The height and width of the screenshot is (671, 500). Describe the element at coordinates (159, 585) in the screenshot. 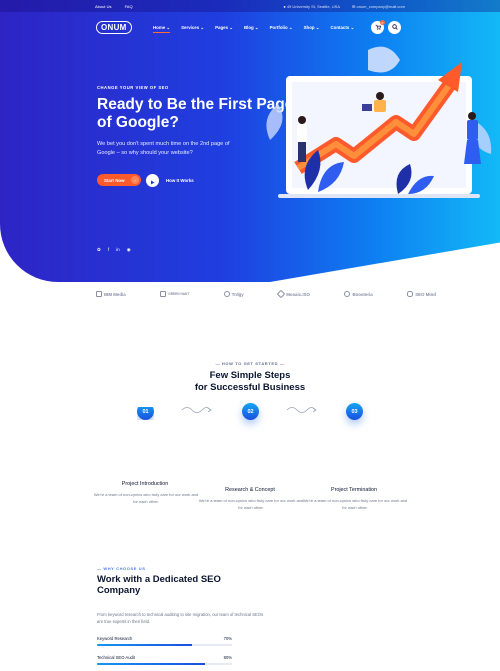

I see `dedicated-title: Work with a Dedicated SEO Company` at that location.